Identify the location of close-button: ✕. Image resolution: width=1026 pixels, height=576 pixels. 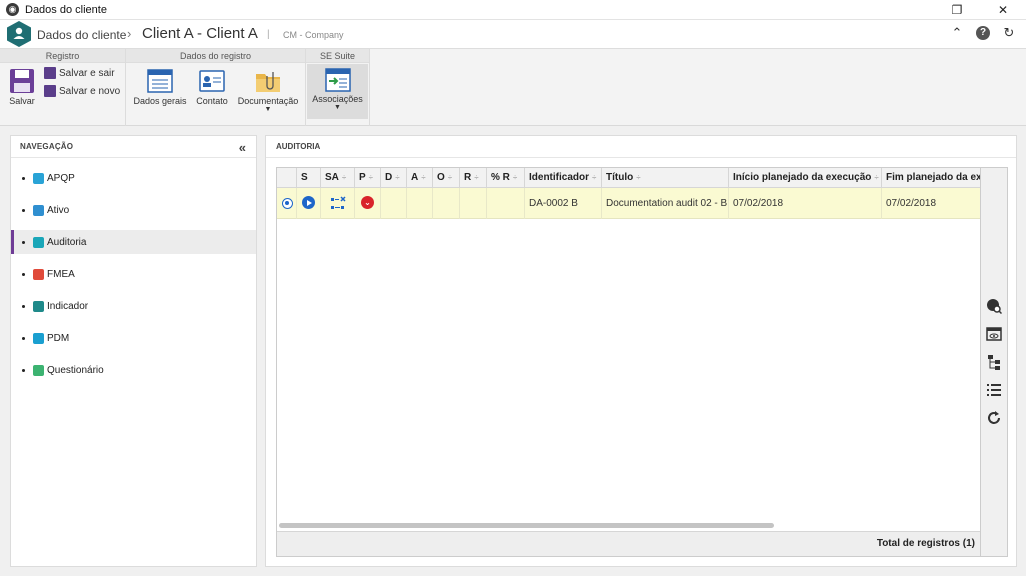
(1003, 10).